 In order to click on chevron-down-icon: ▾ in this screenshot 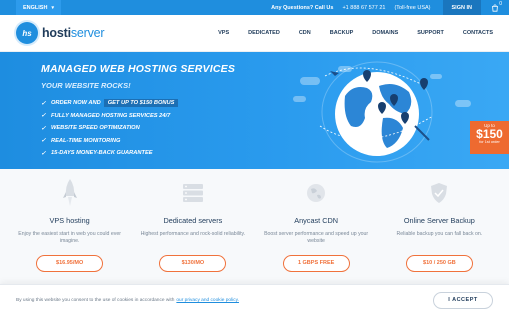, I will do `click(52, 7)`.